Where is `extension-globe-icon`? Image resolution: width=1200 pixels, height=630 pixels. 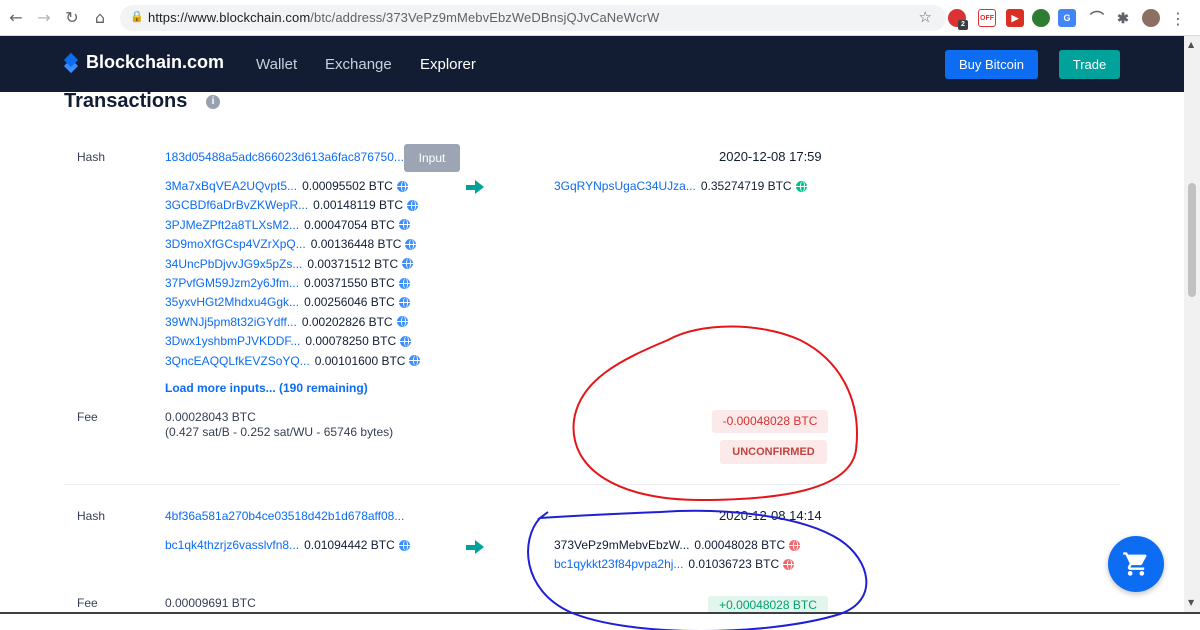
extension-globe-icon is located at coordinates (1041, 18).